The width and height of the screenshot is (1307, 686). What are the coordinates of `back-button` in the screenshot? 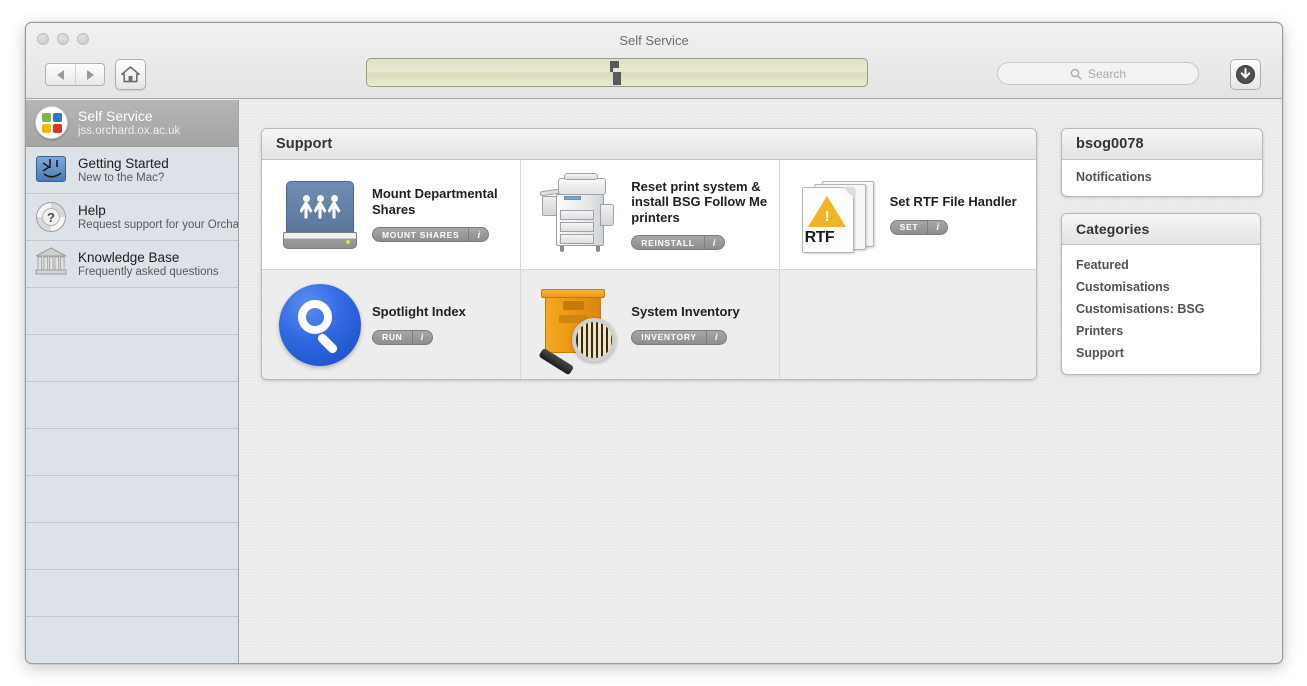 It's located at (60, 74).